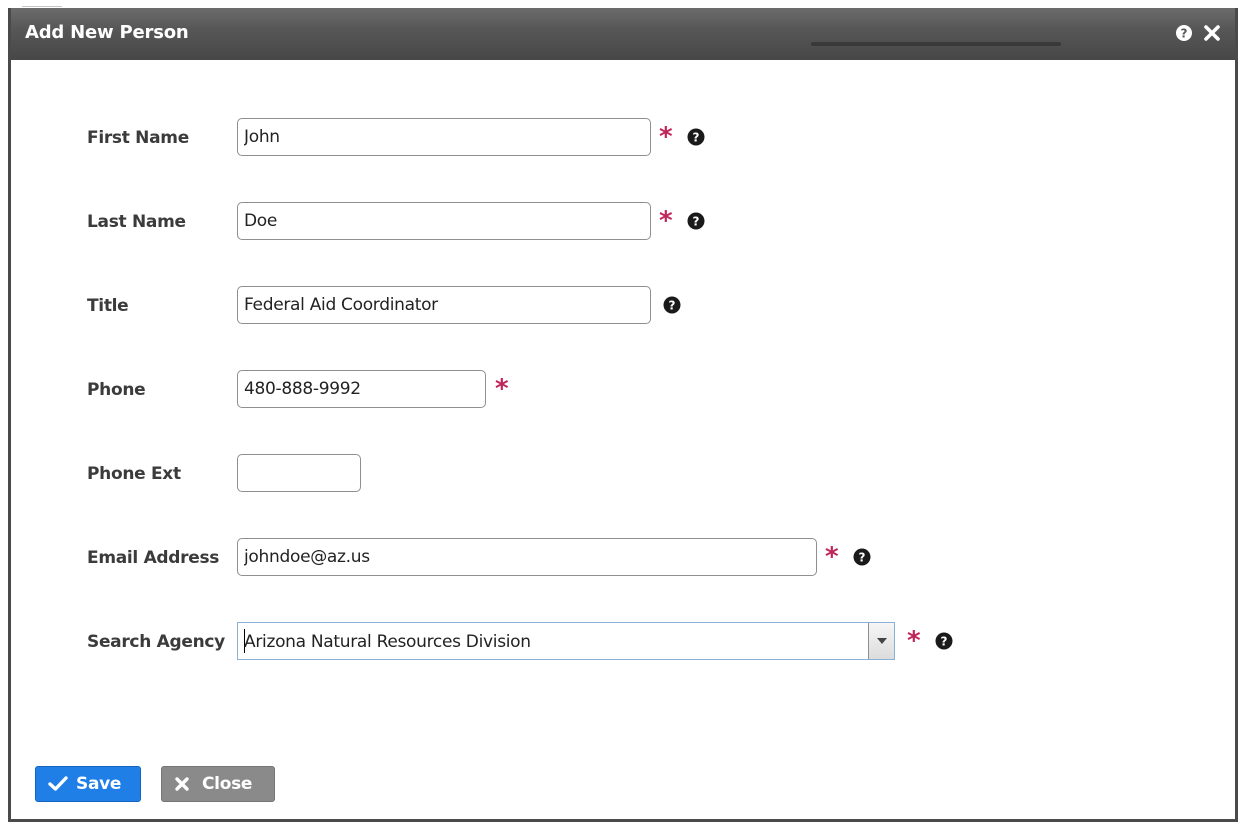 The height and width of the screenshot is (827, 1245). What do you see at coordinates (444, 137) in the screenshot?
I see `first-name-input` at bounding box center [444, 137].